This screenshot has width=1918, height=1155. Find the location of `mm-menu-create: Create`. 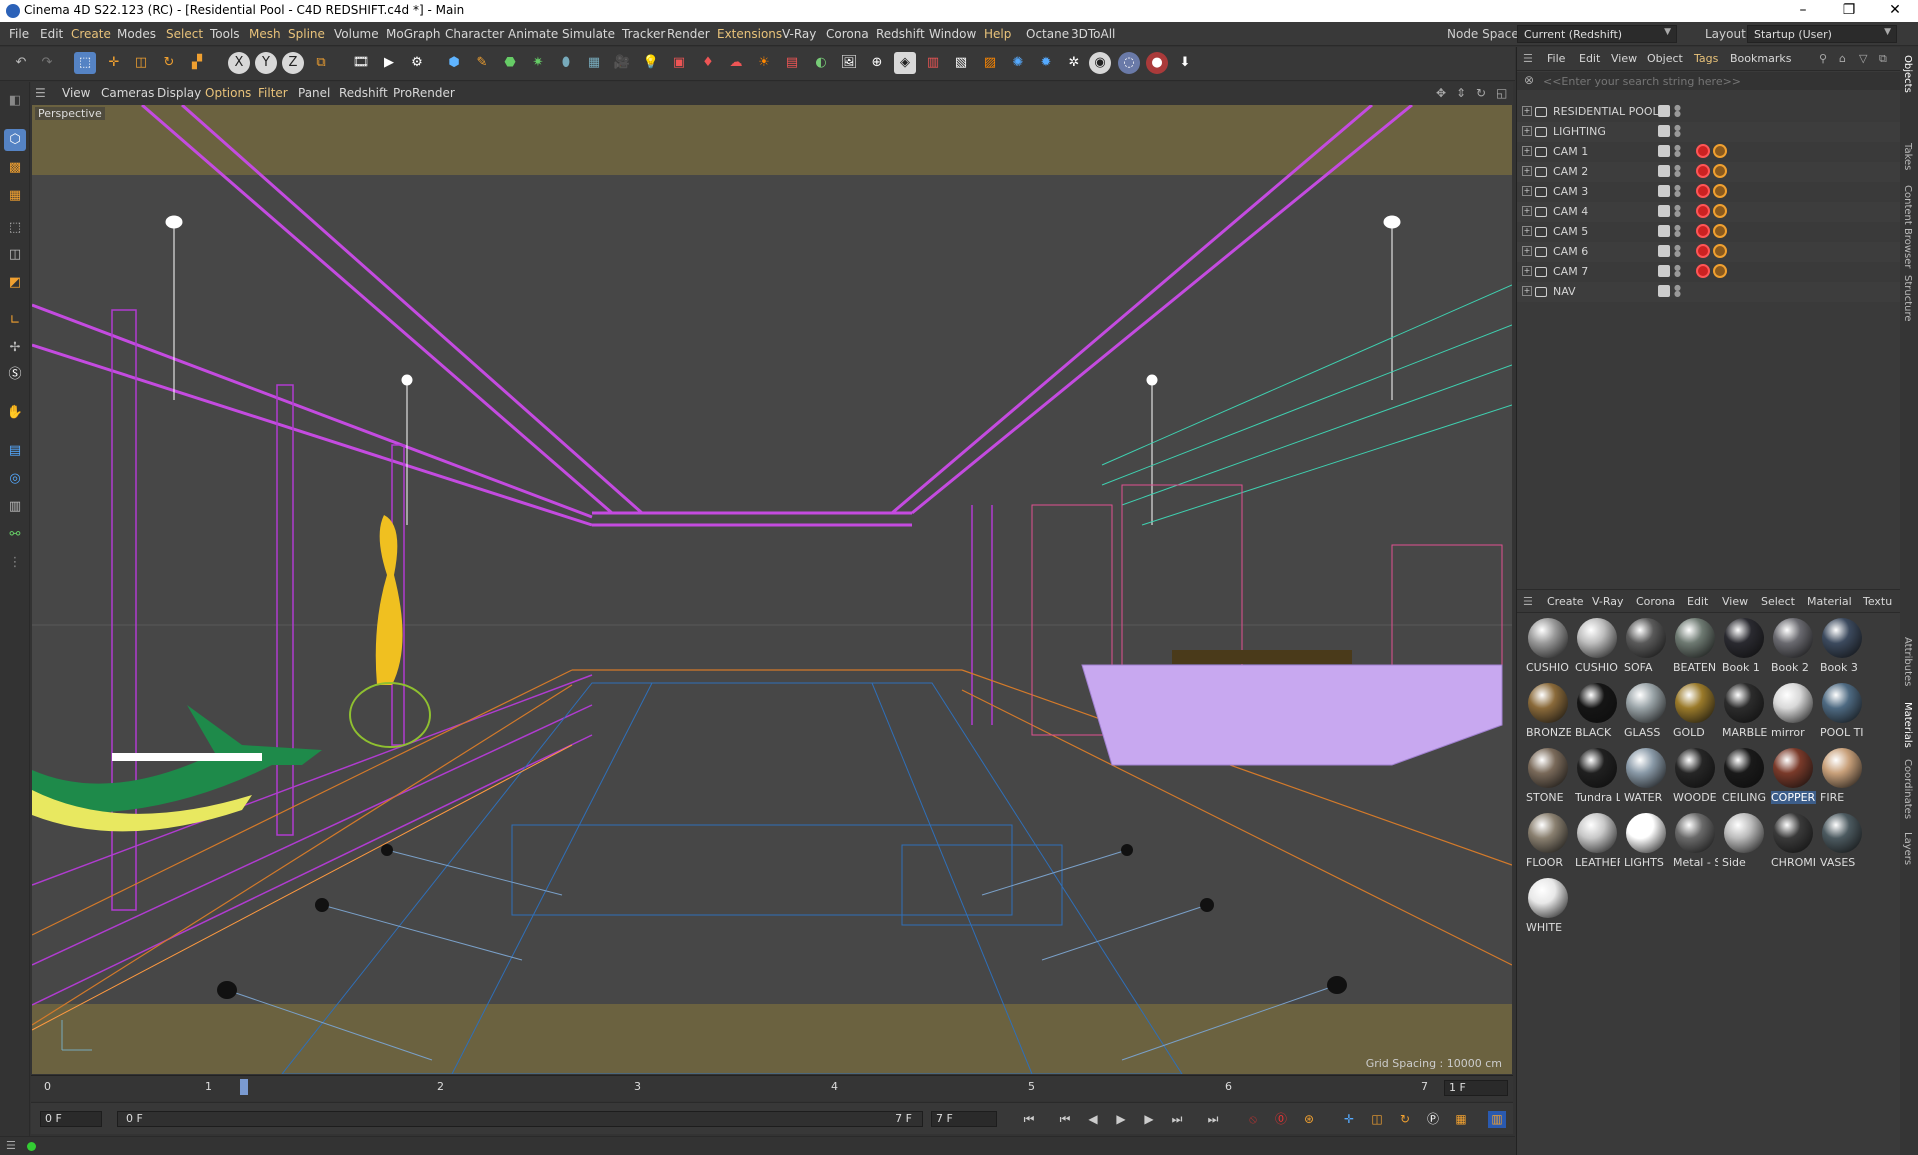

mm-menu-create: Create is located at coordinates (1565, 601).